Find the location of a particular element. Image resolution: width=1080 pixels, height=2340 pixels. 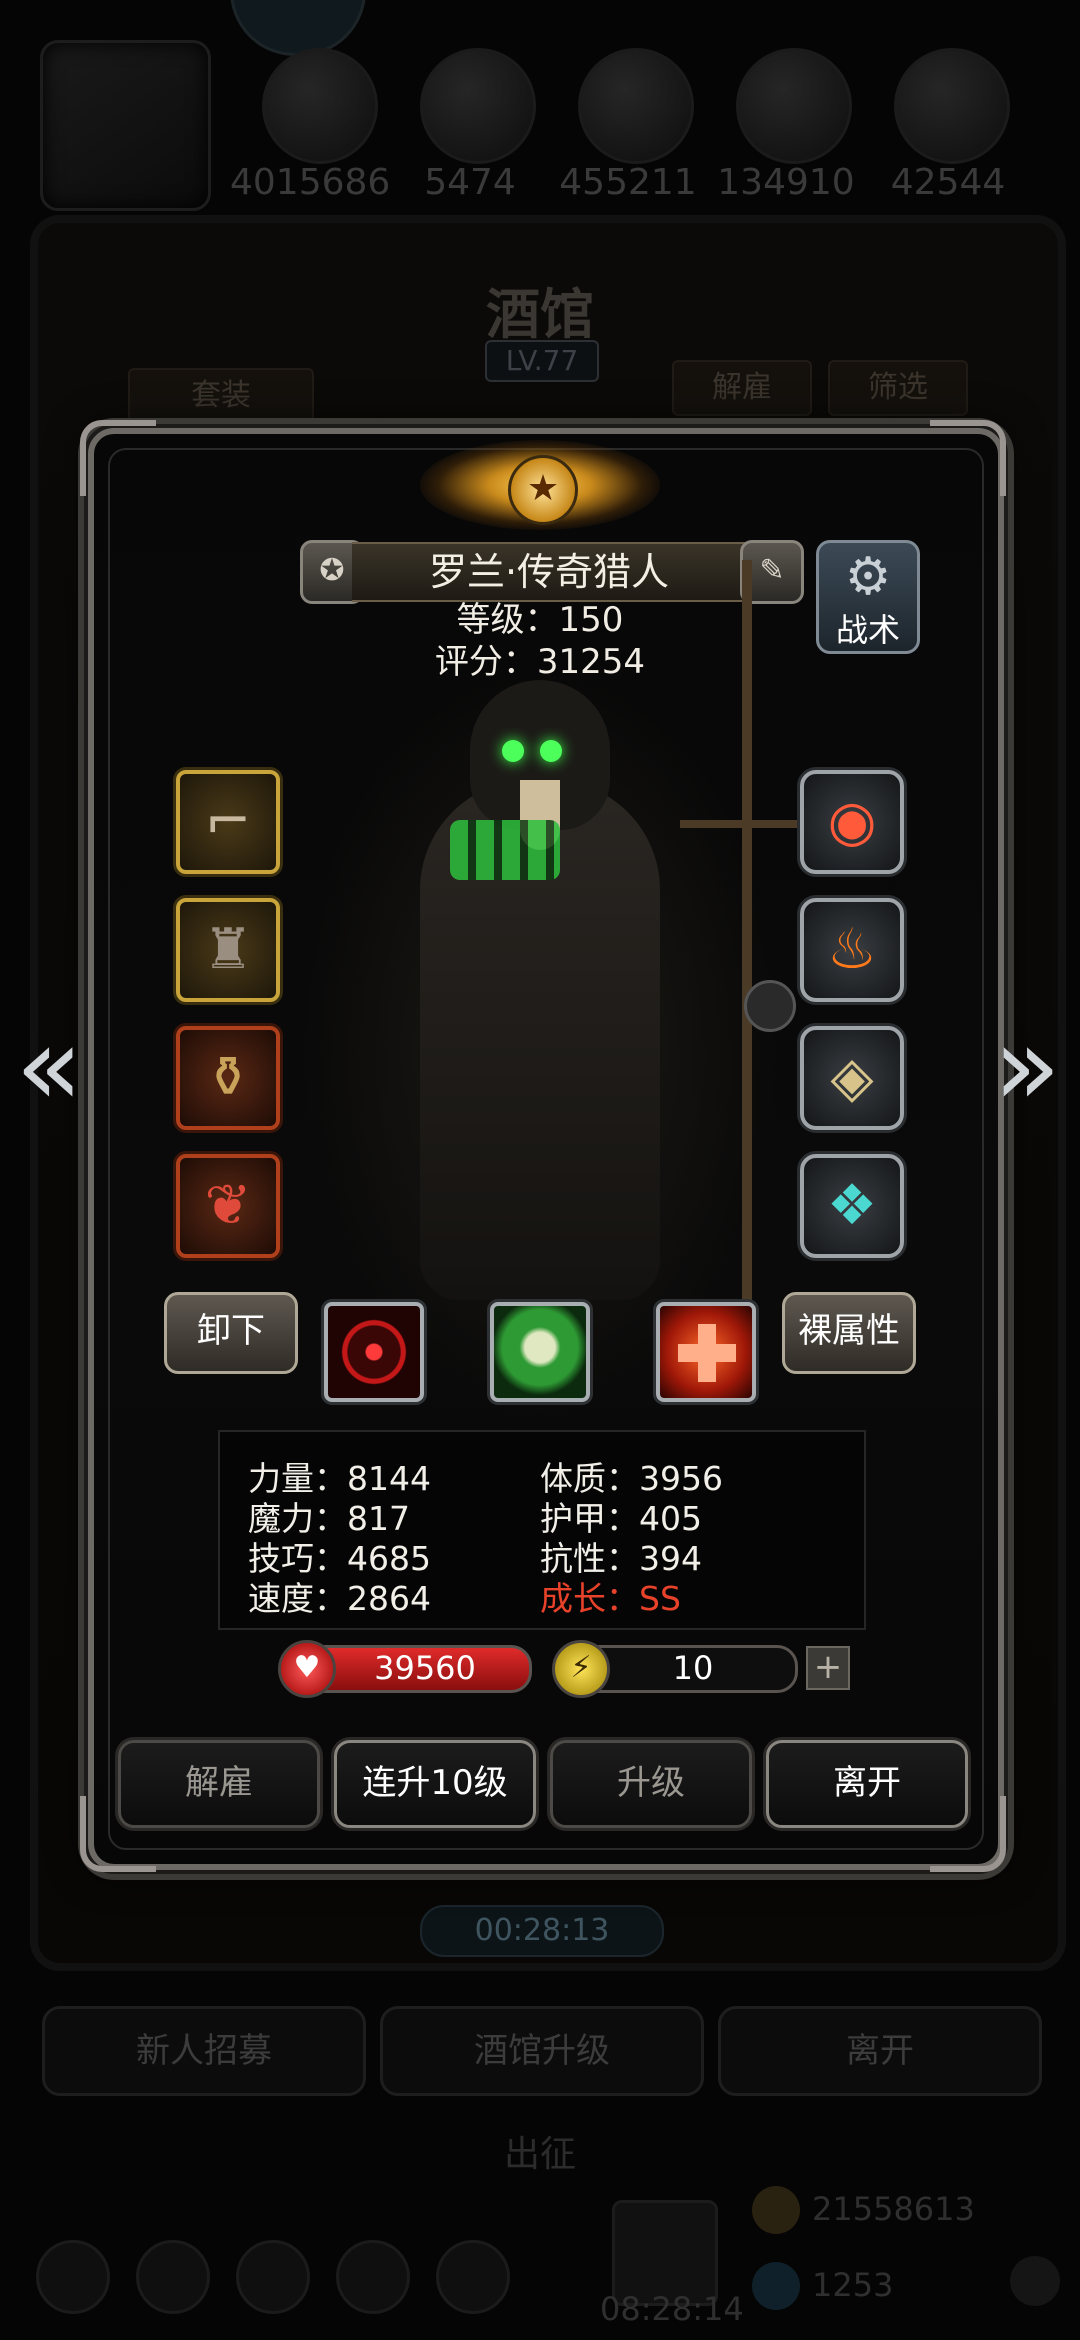

prev-hero-arrow-icon: « is located at coordinates (49, 1068).